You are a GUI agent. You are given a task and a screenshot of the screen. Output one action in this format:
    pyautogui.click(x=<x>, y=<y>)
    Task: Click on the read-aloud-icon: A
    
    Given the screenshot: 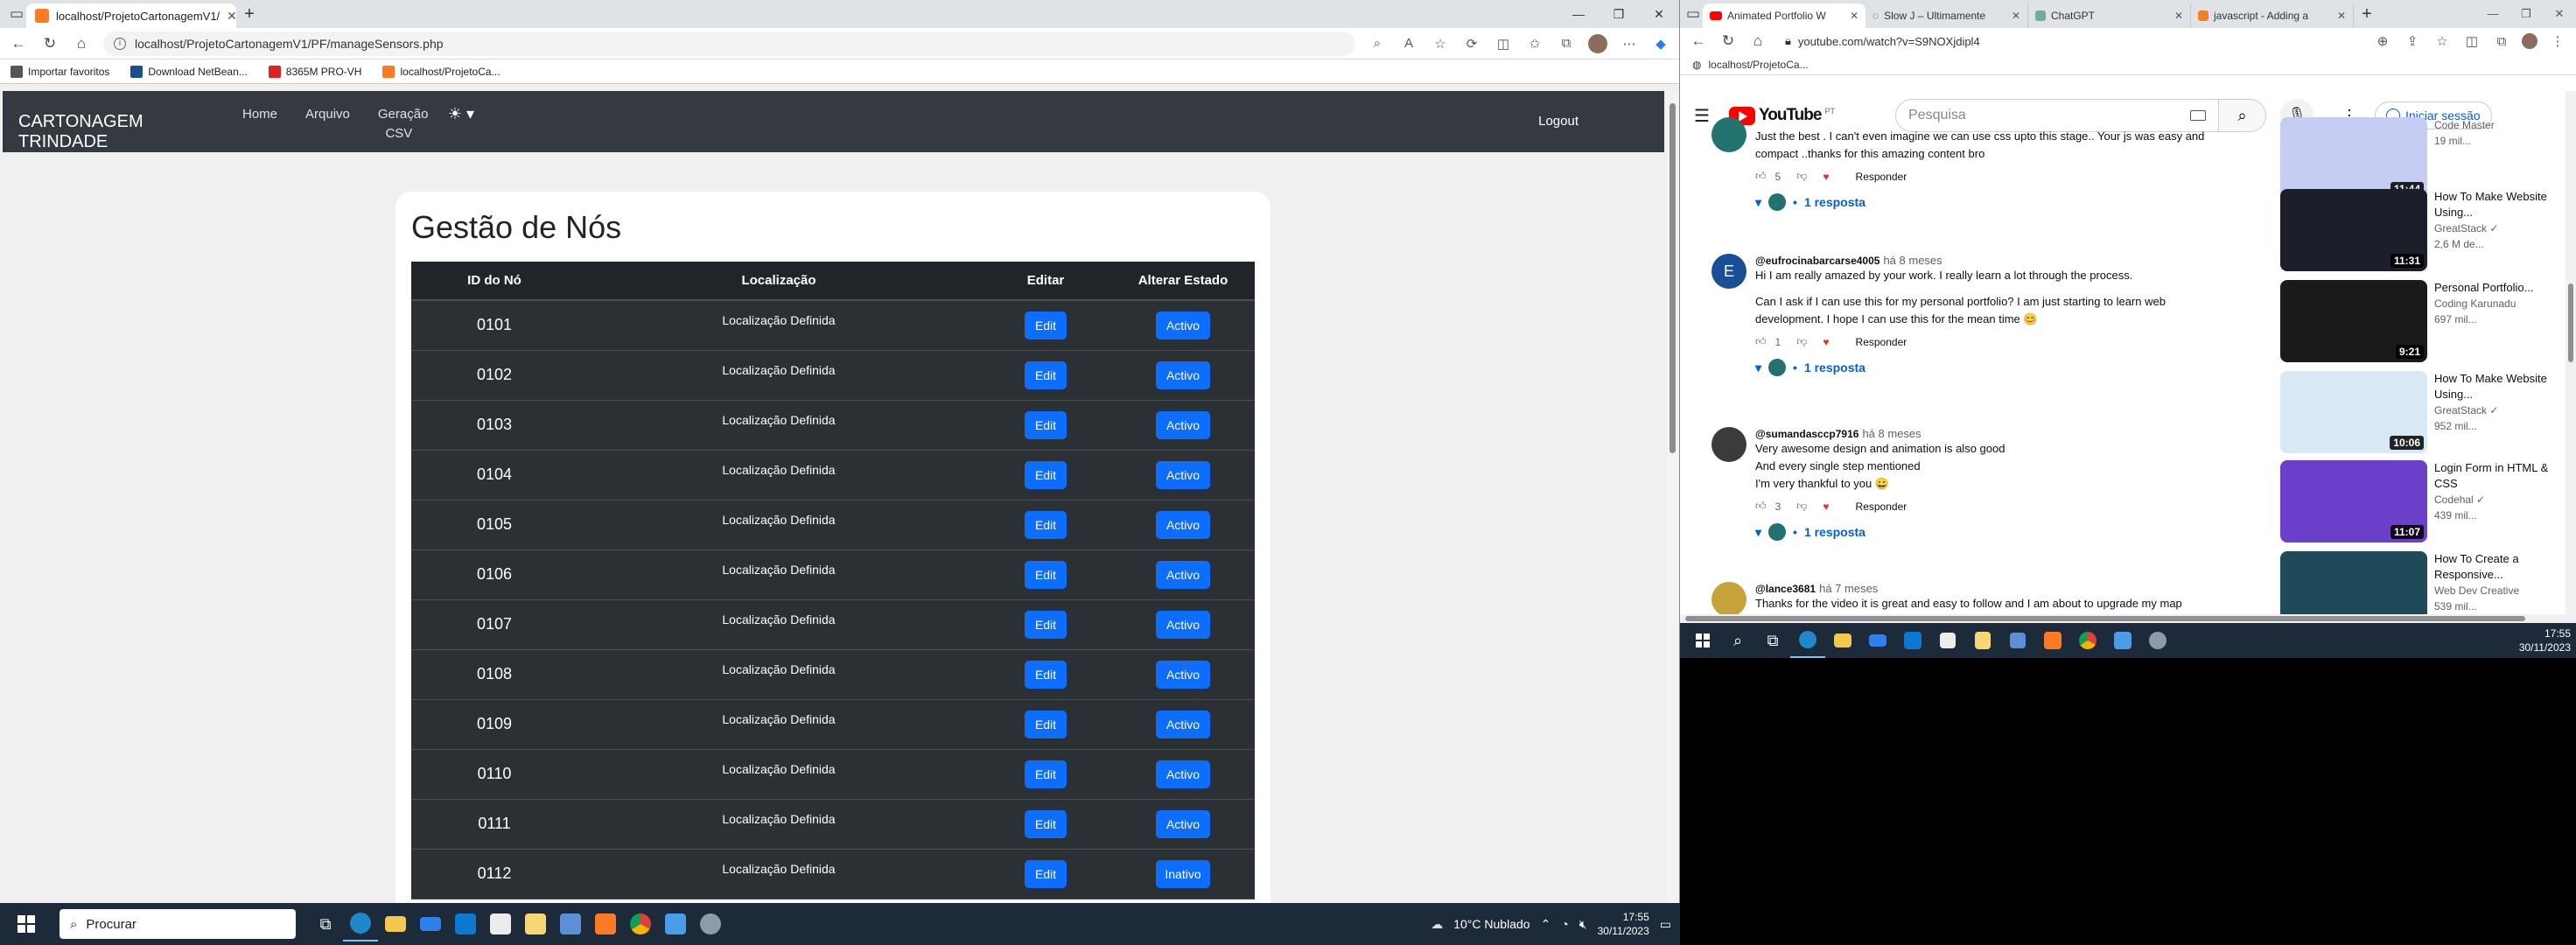 What is the action you would take?
    pyautogui.click(x=1408, y=43)
    